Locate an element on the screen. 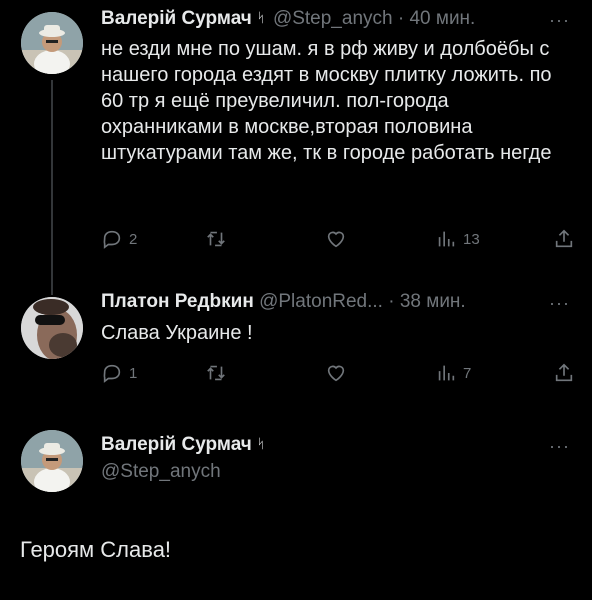 This screenshot has width=592, height=600. reply-button: 2 is located at coordinates (119, 239).